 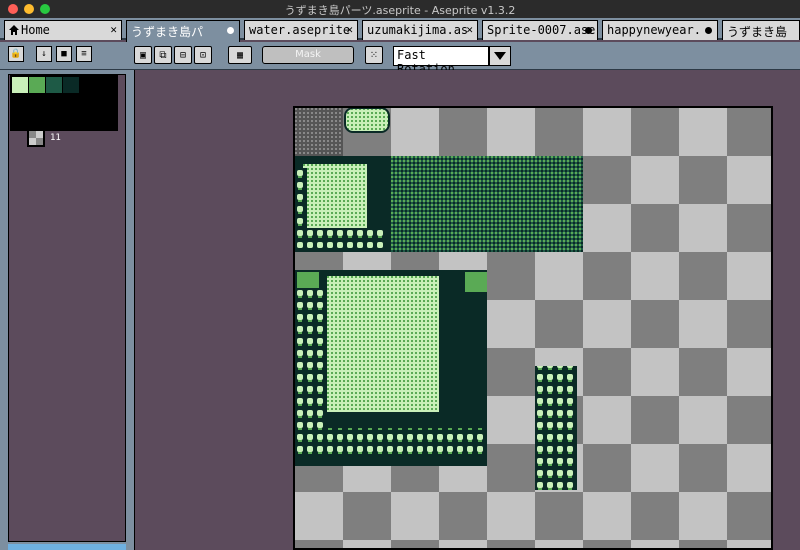 I want to click on download-icon: ↓, so click(x=44, y=54).